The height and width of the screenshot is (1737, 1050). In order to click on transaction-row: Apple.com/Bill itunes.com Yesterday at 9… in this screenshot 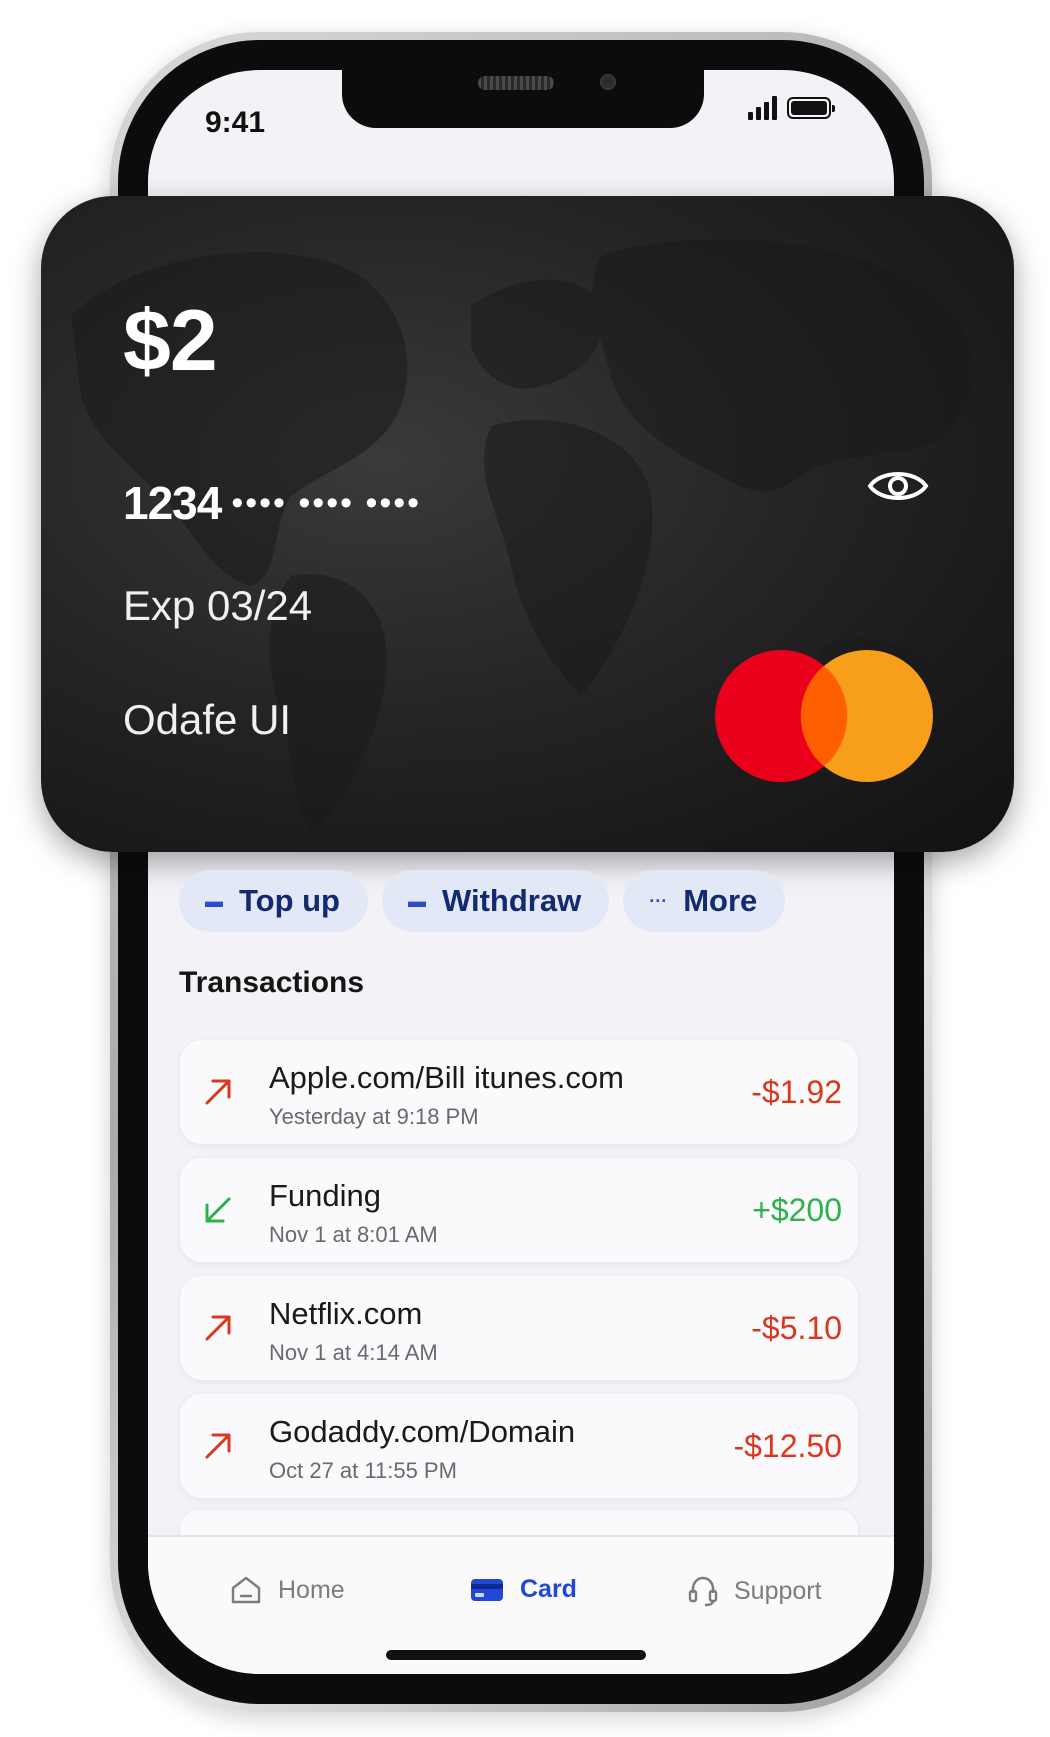, I will do `click(519, 1092)`.